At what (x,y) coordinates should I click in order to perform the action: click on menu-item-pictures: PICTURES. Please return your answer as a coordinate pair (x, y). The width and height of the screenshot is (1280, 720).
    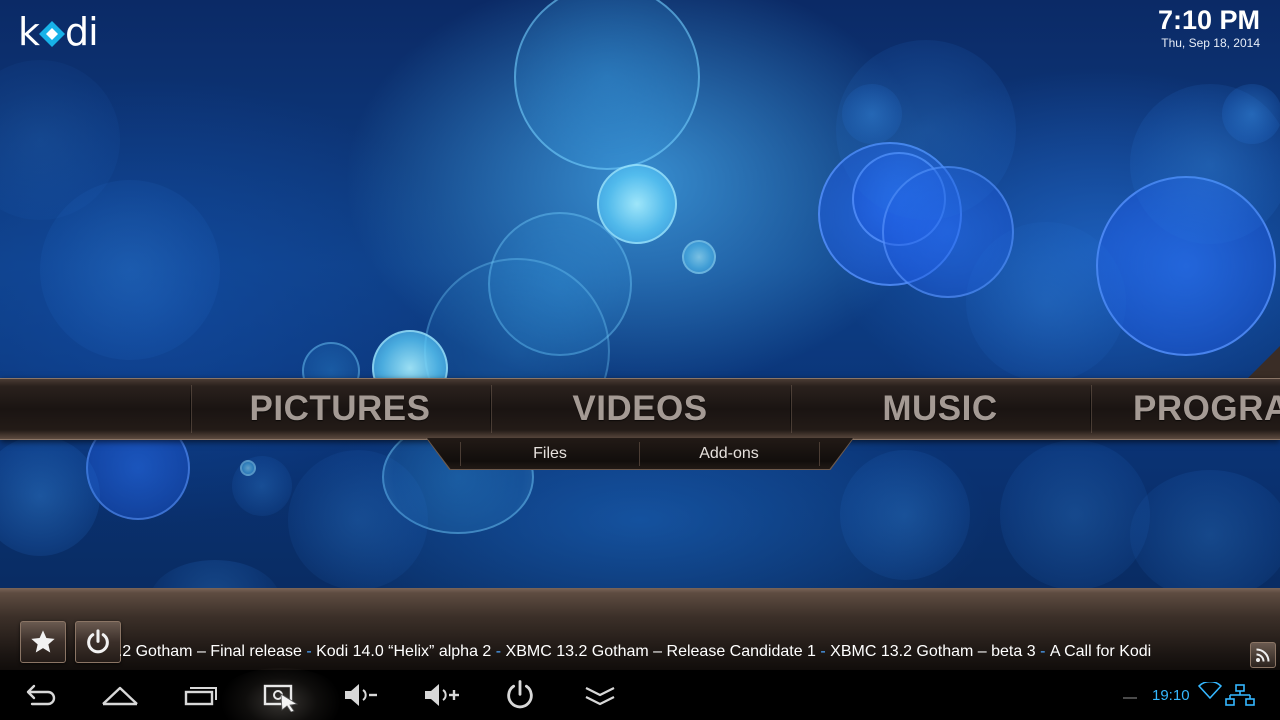
    Looking at the image, I should click on (340, 409).